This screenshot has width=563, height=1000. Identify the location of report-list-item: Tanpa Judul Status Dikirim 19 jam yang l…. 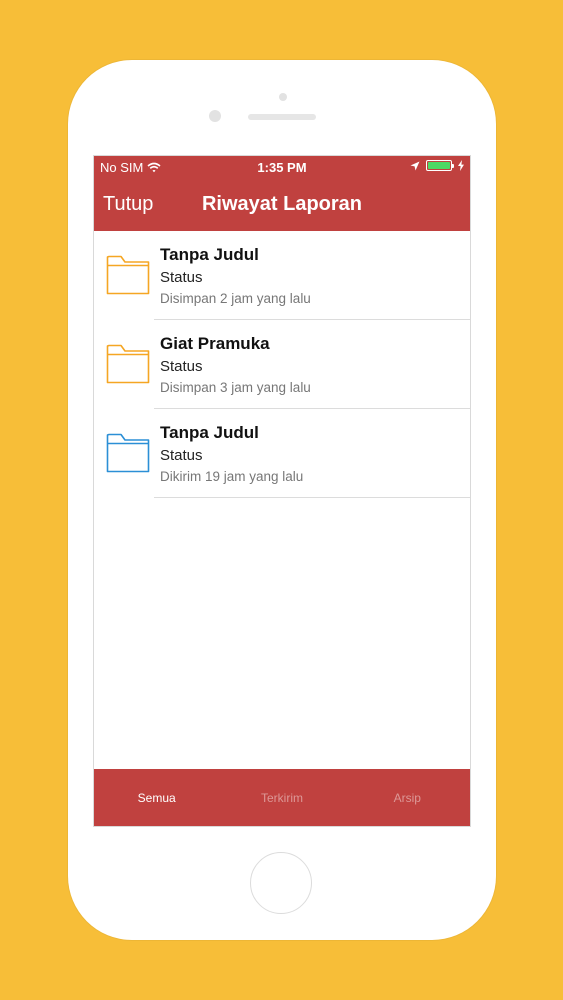
(282, 453).